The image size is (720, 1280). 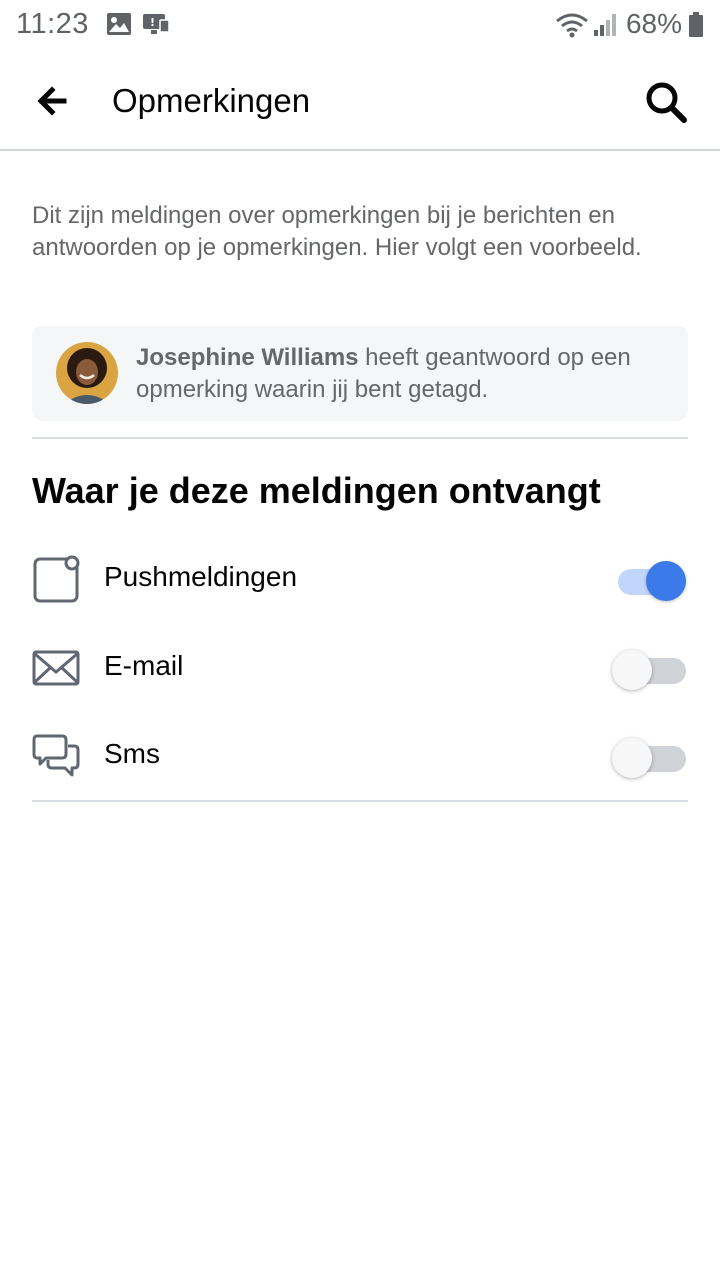 What do you see at coordinates (119, 24) in the screenshot?
I see `image-icon` at bounding box center [119, 24].